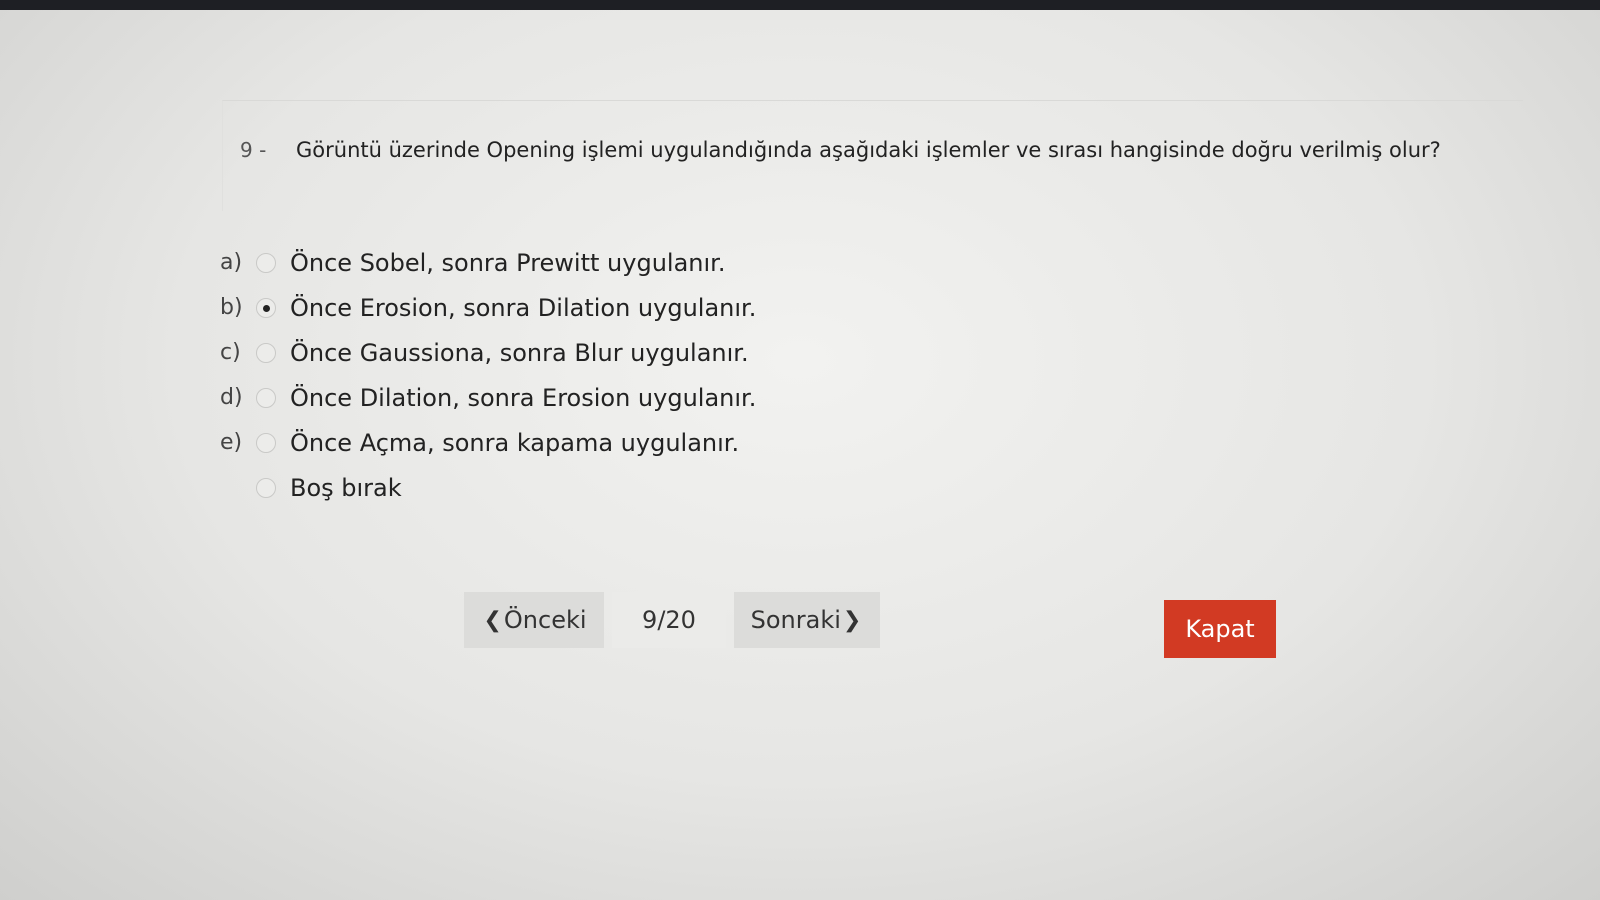 The width and height of the screenshot is (1600, 900). I want to click on next-button: Sonraki ❯, so click(807, 620).